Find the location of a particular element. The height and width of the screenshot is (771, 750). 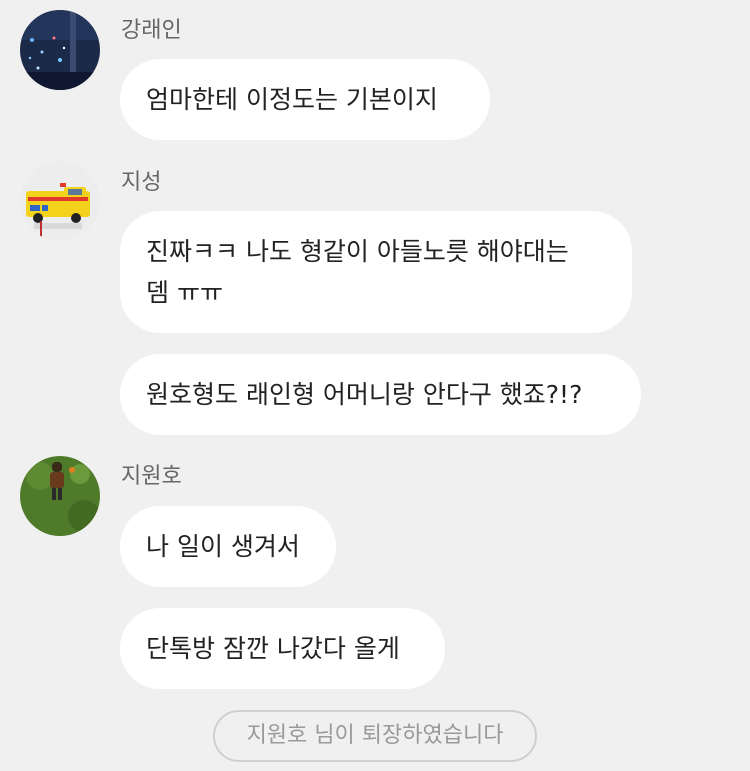

sender-name: 강래인 is located at coordinates (151, 30).